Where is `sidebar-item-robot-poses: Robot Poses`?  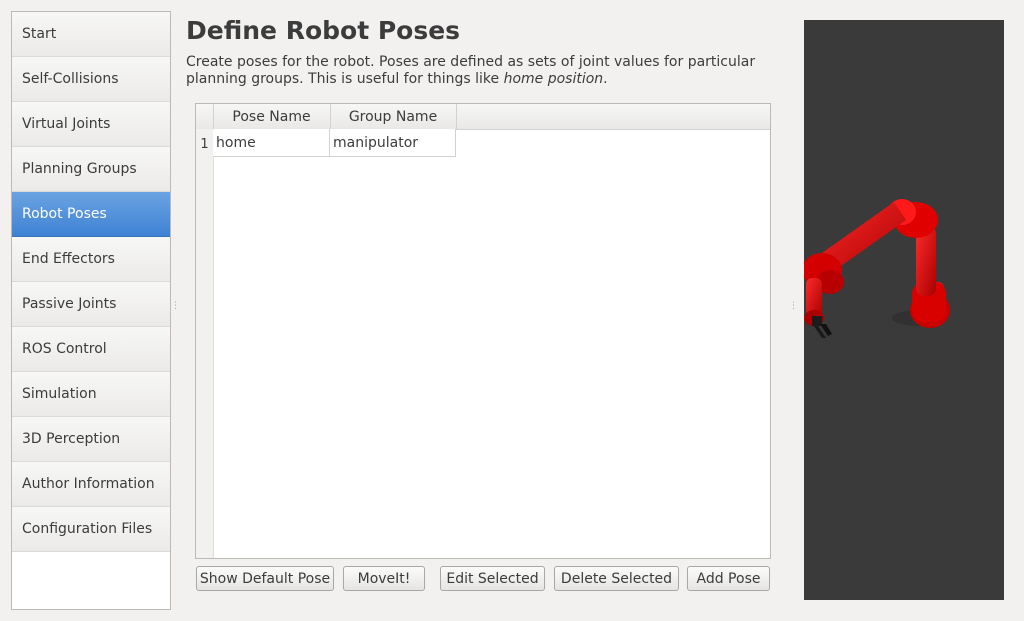
sidebar-item-robot-poses: Robot Poses is located at coordinates (91, 214).